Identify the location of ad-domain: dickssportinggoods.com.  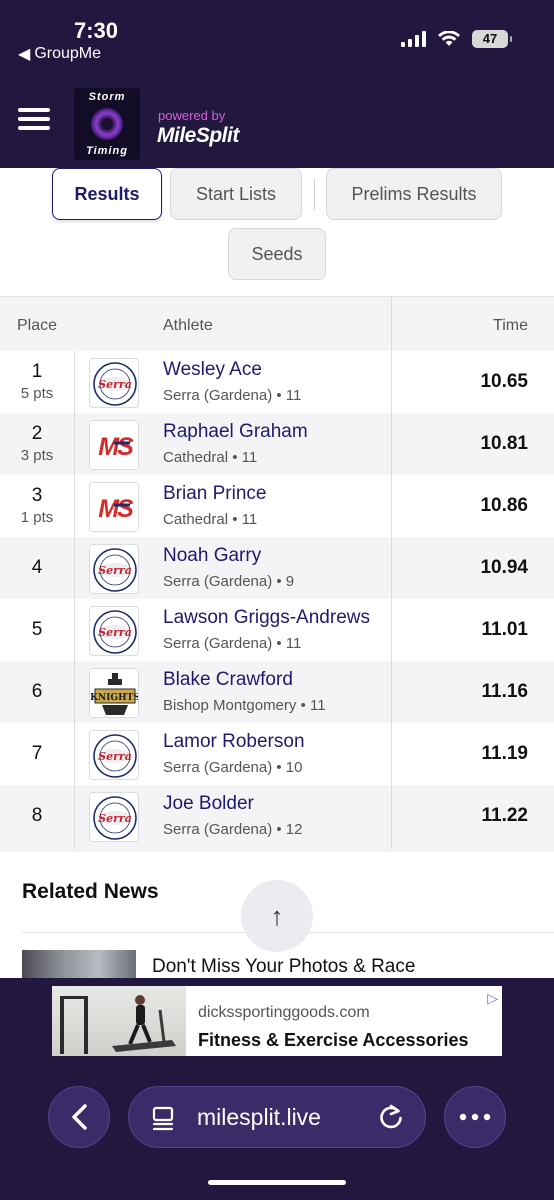
(284, 1012).